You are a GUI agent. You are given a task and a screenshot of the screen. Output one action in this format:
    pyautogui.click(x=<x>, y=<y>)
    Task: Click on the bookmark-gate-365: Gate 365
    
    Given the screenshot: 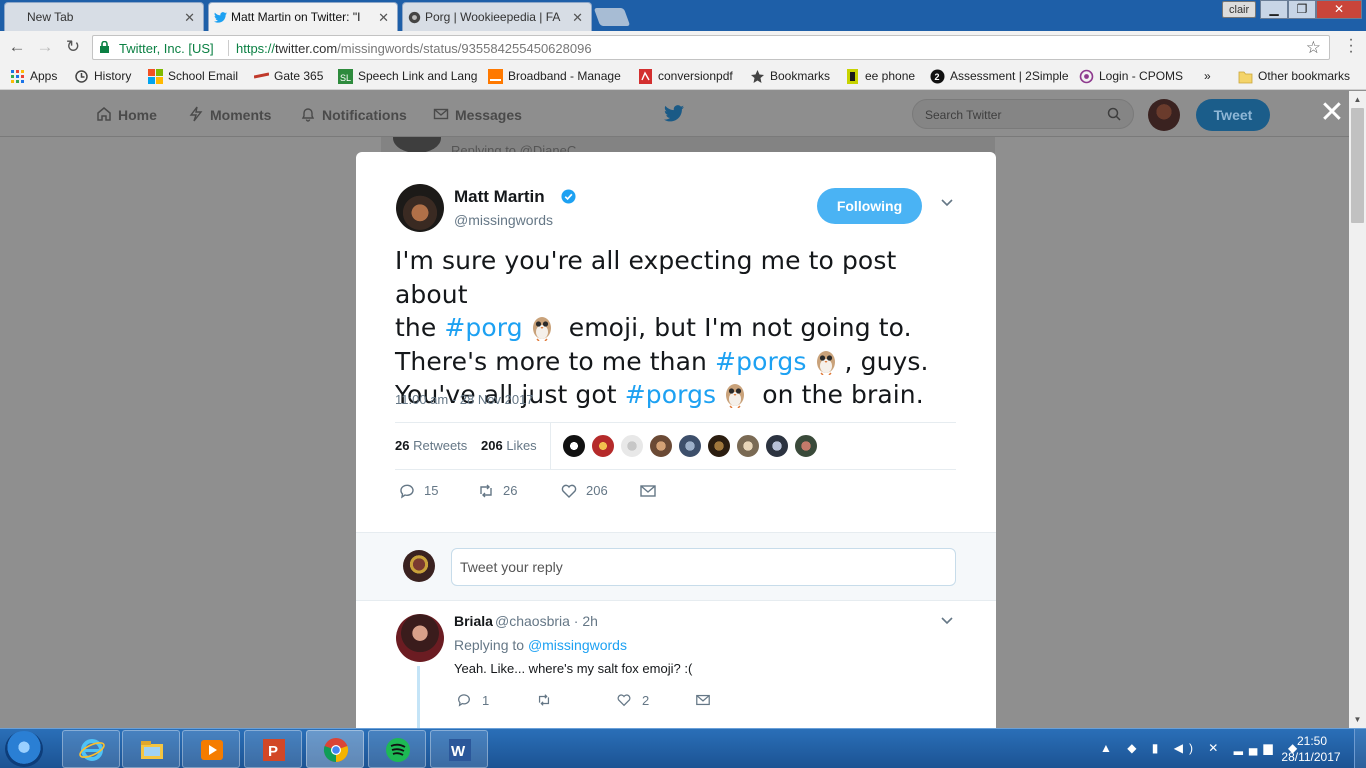 What is the action you would take?
    pyautogui.click(x=288, y=76)
    